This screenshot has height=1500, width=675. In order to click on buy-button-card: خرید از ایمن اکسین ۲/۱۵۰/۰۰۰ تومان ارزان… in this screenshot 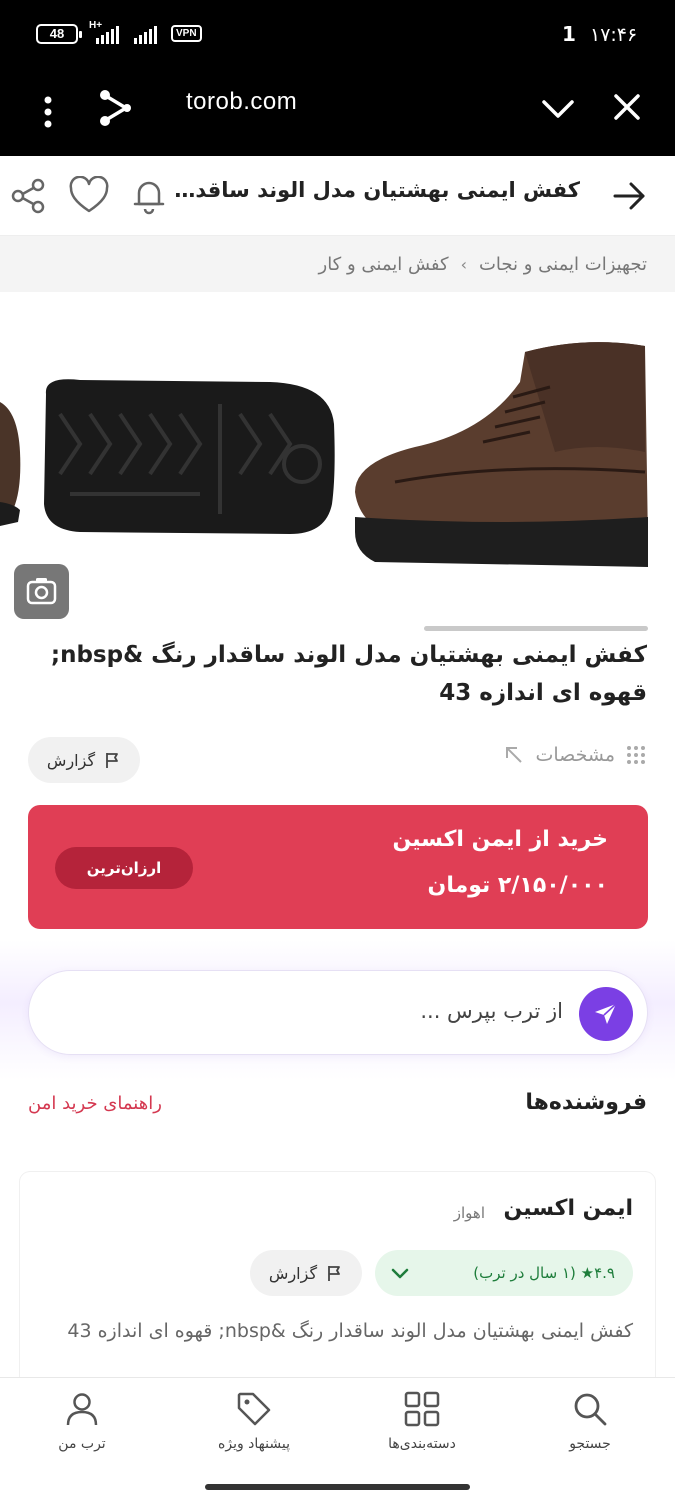, I will do `click(338, 867)`.